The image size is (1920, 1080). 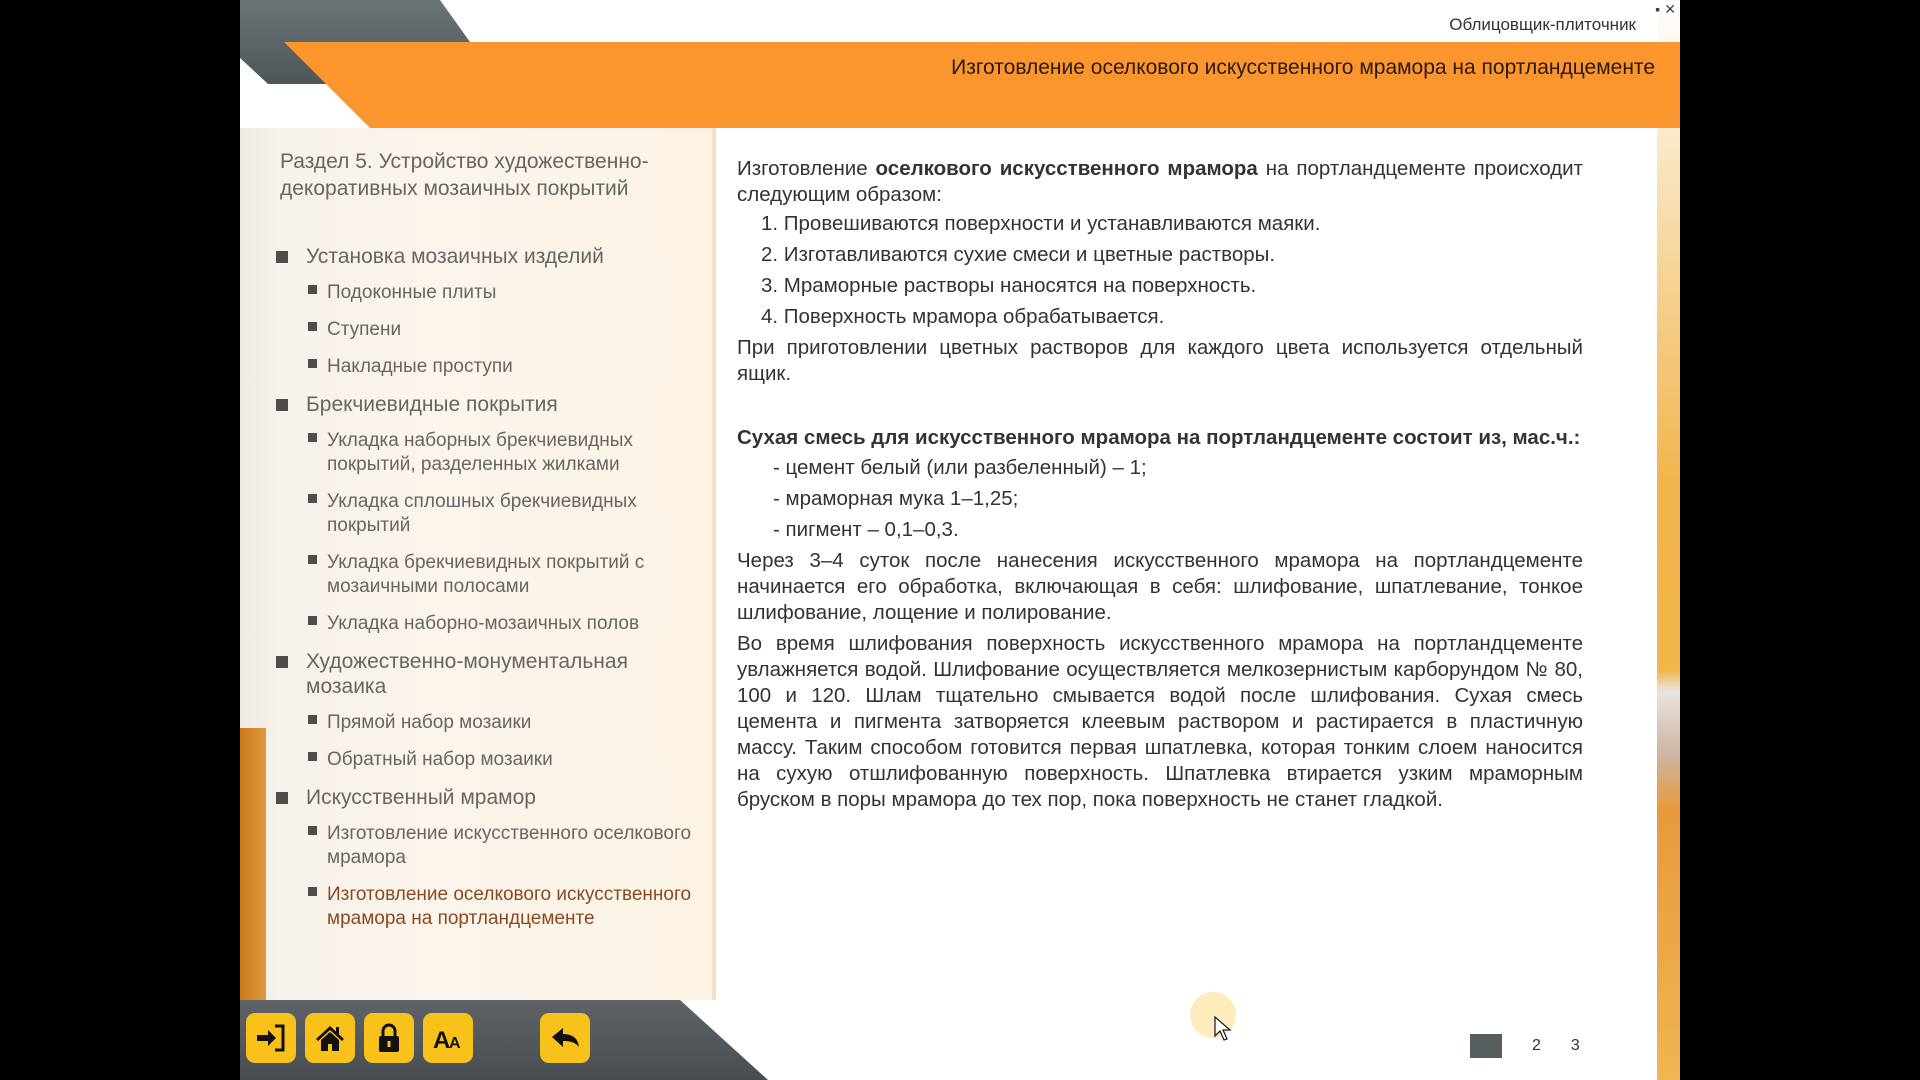 What do you see at coordinates (440, 759) in the screenshot?
I see `sidebar-item-label: Обратный набор мозаики` at bounding box center [440, 759].